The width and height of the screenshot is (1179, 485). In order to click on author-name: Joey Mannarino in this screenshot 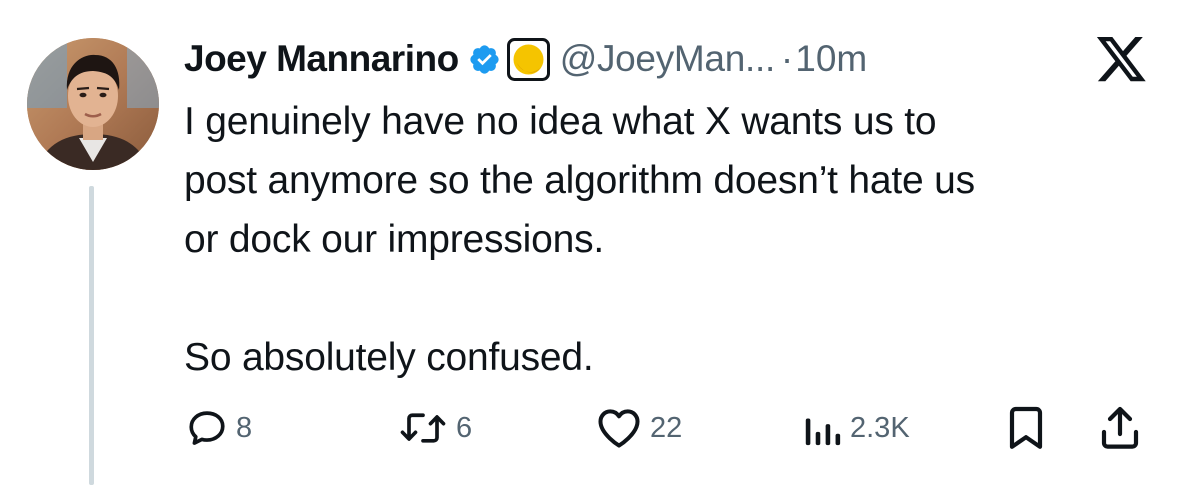, I will do `click(321, 59)`.